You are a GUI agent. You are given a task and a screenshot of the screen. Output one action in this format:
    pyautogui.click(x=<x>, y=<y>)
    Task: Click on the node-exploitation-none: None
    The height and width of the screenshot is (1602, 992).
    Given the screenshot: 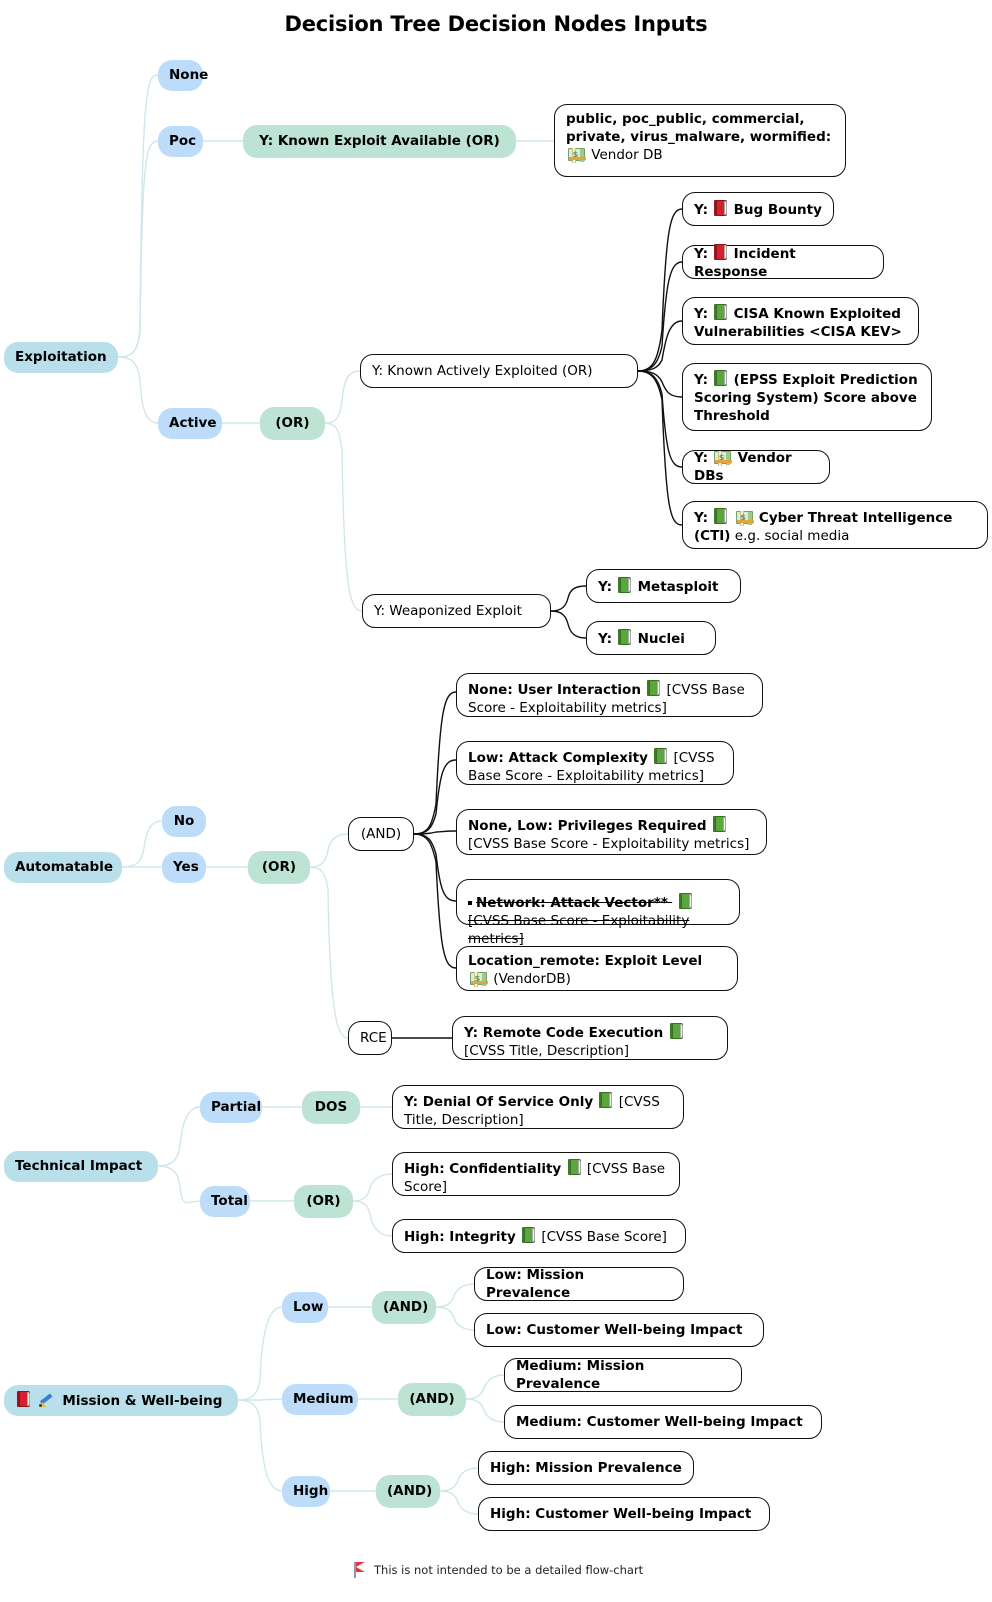 What is the action you would take?
    pyautogui.click(x=183, y=75)
    